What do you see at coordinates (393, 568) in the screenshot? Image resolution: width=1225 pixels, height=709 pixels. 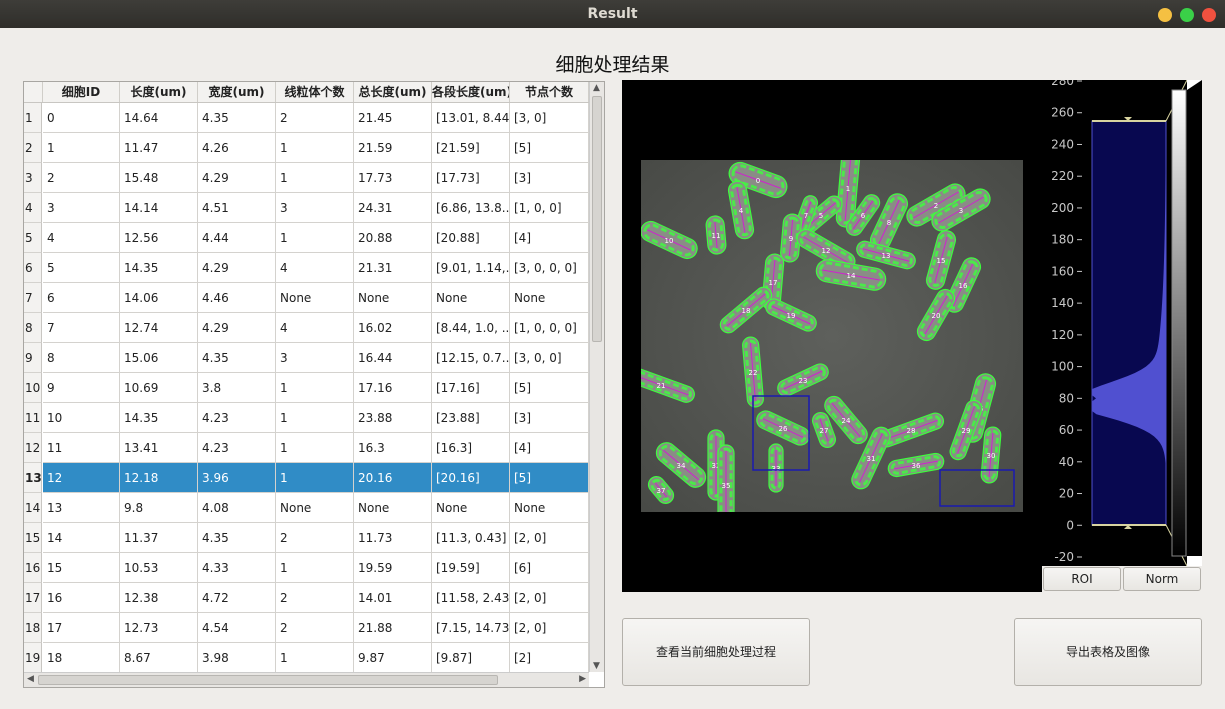 I see `table-cell: 19.59` at bounding box center [393, 568].